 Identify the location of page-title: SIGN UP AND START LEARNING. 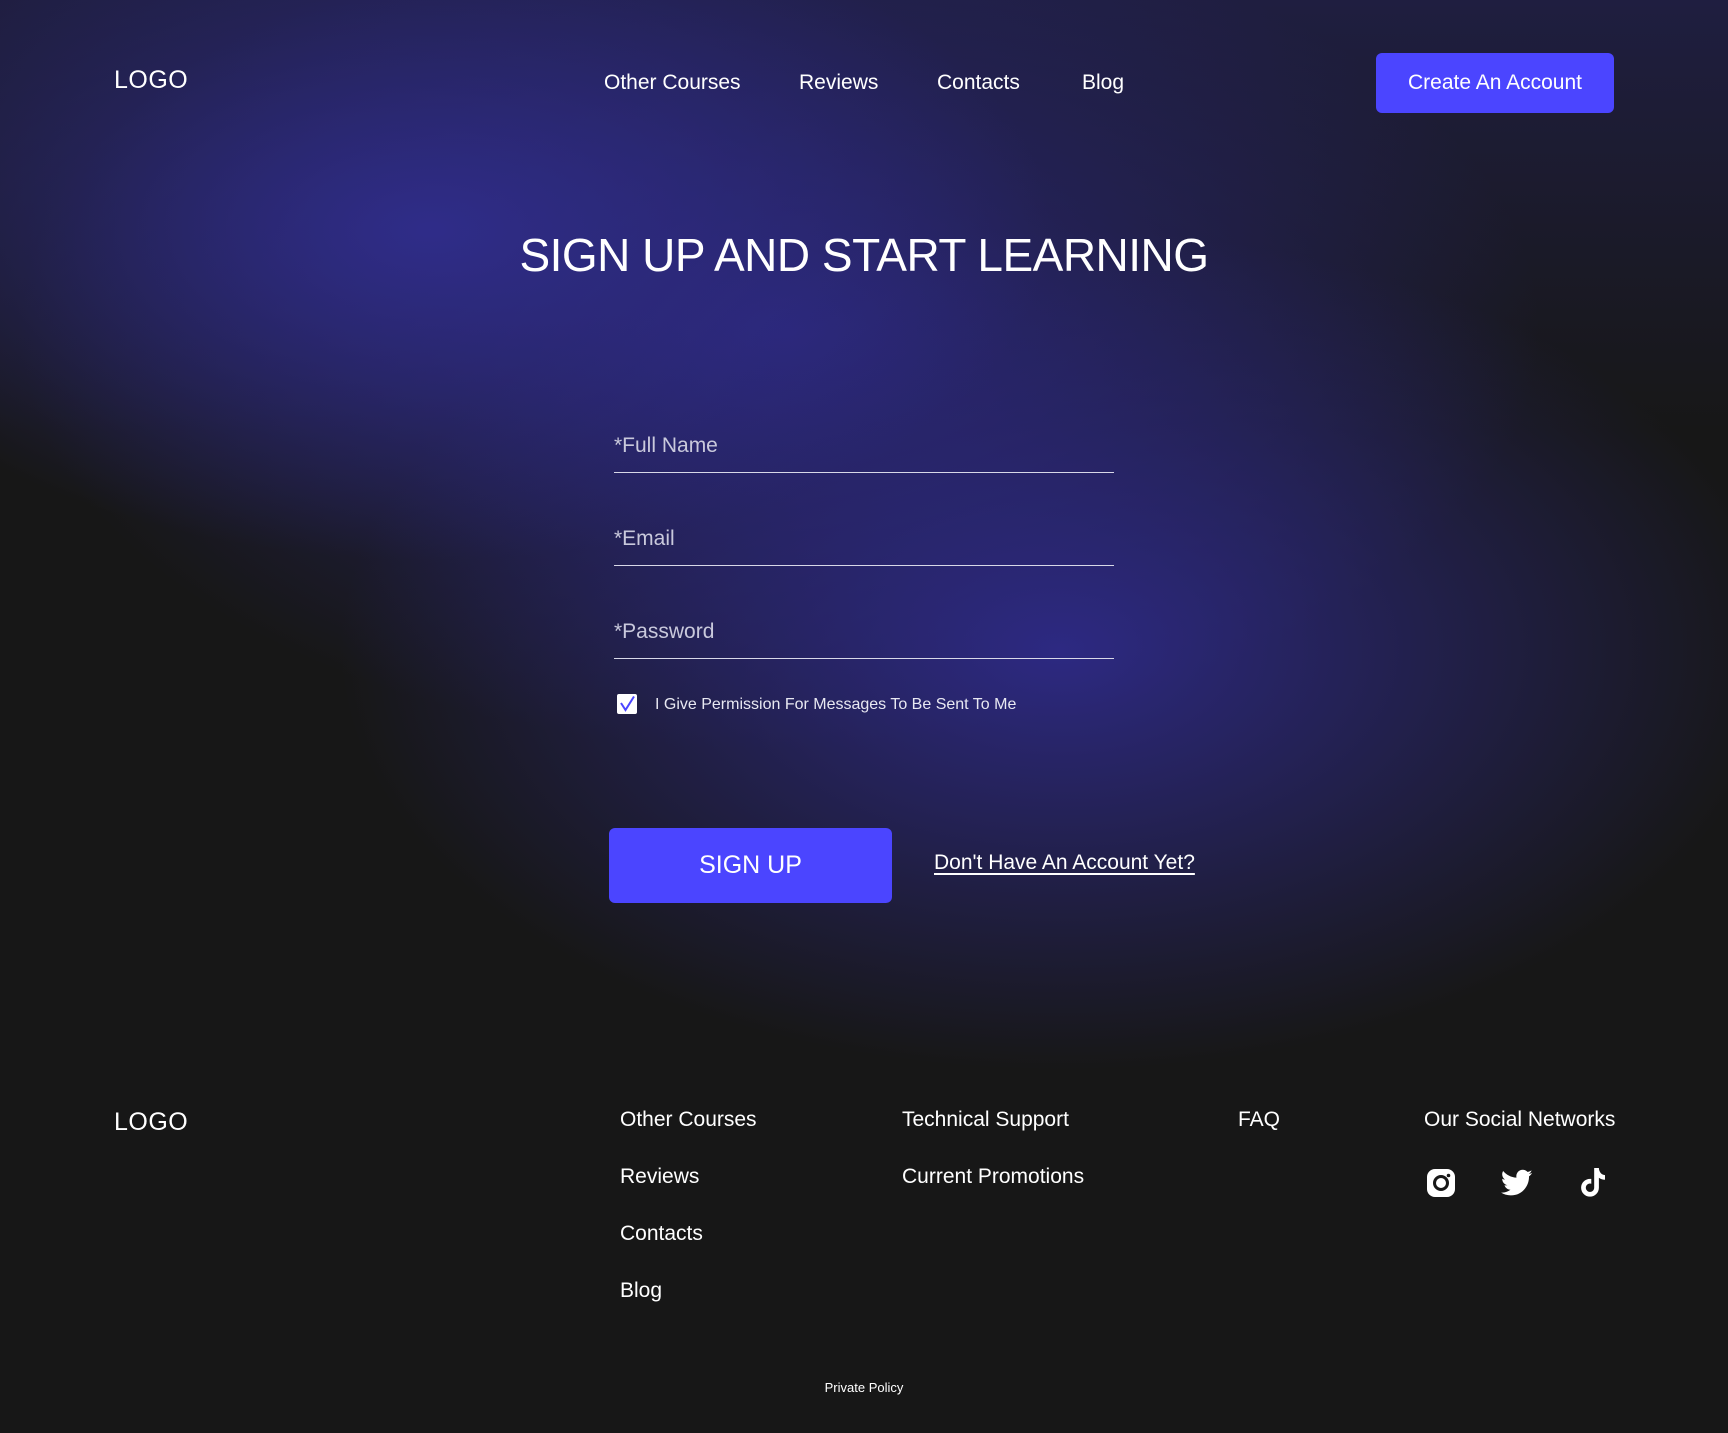
(864, 255).